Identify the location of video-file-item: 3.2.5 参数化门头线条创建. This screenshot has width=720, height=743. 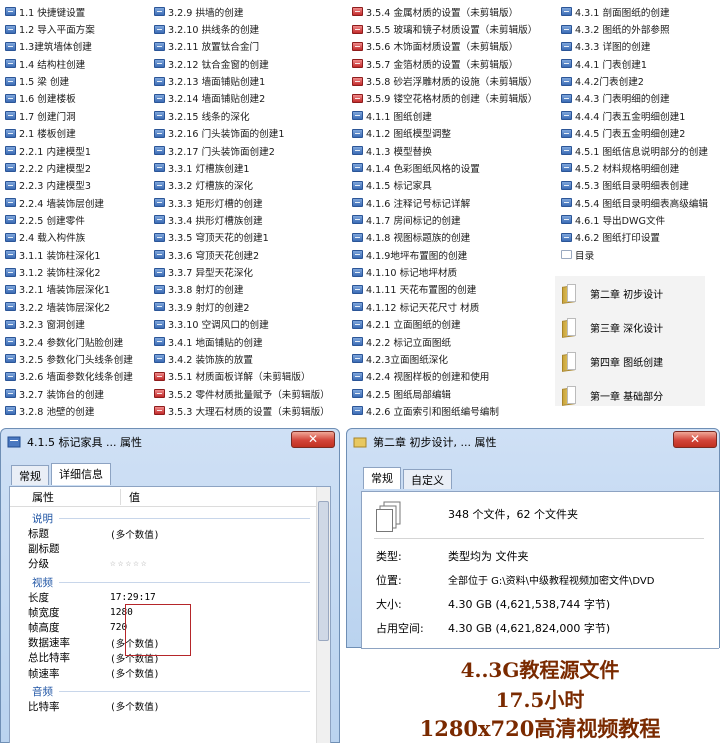
(69, 358).